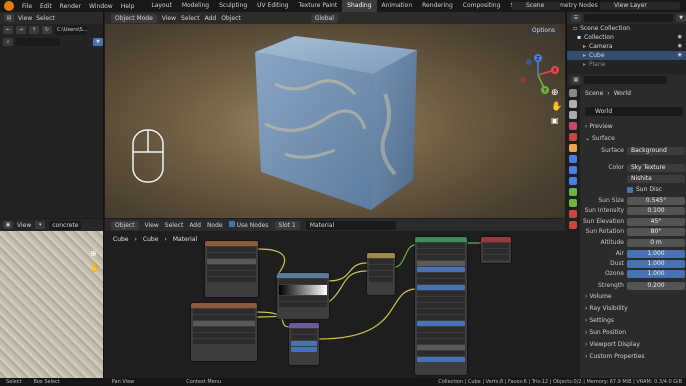 Image resolution: width=686 pixels, height=386 pixels. I want to click on properties-search-input, so click(625, 80).